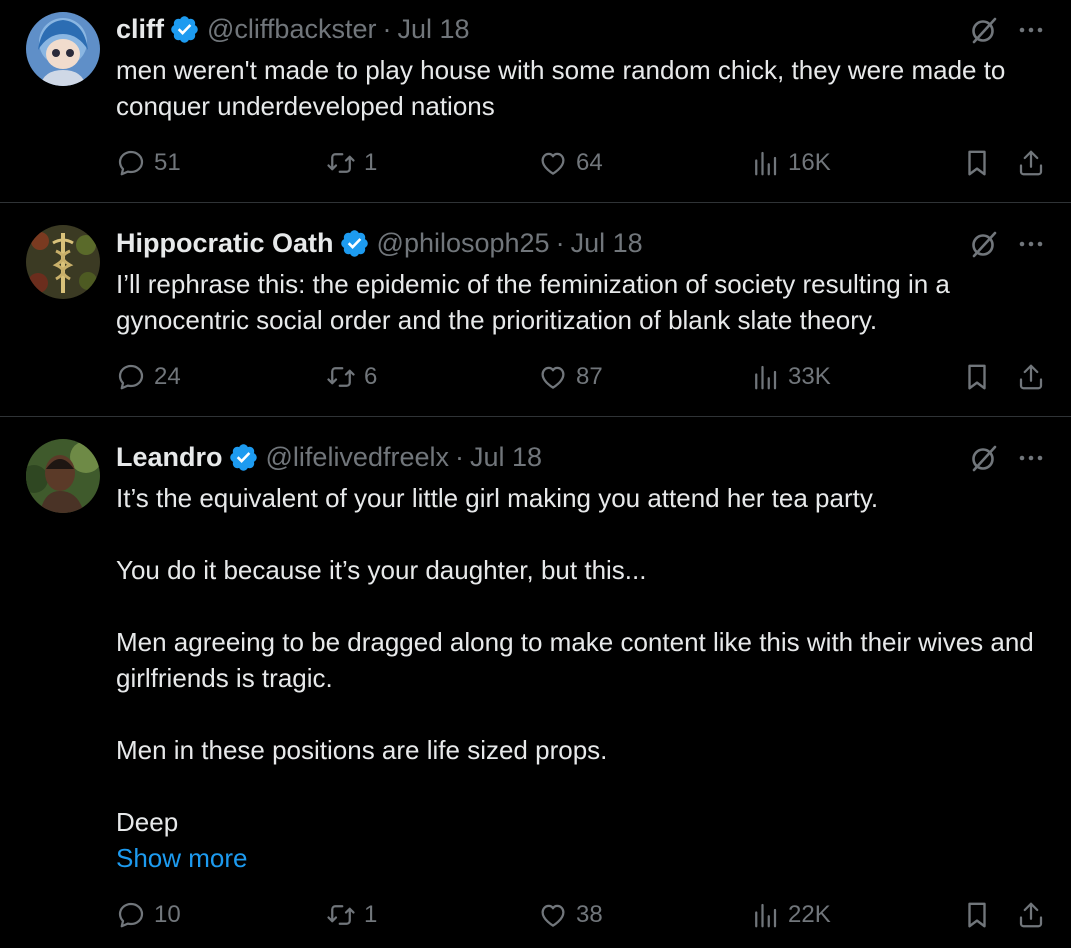 The height and width of the screenshot is (948, 1071). Describe the element at coordinates (167, 376) in the screenshot. I see `reply-count: 24` at that location.